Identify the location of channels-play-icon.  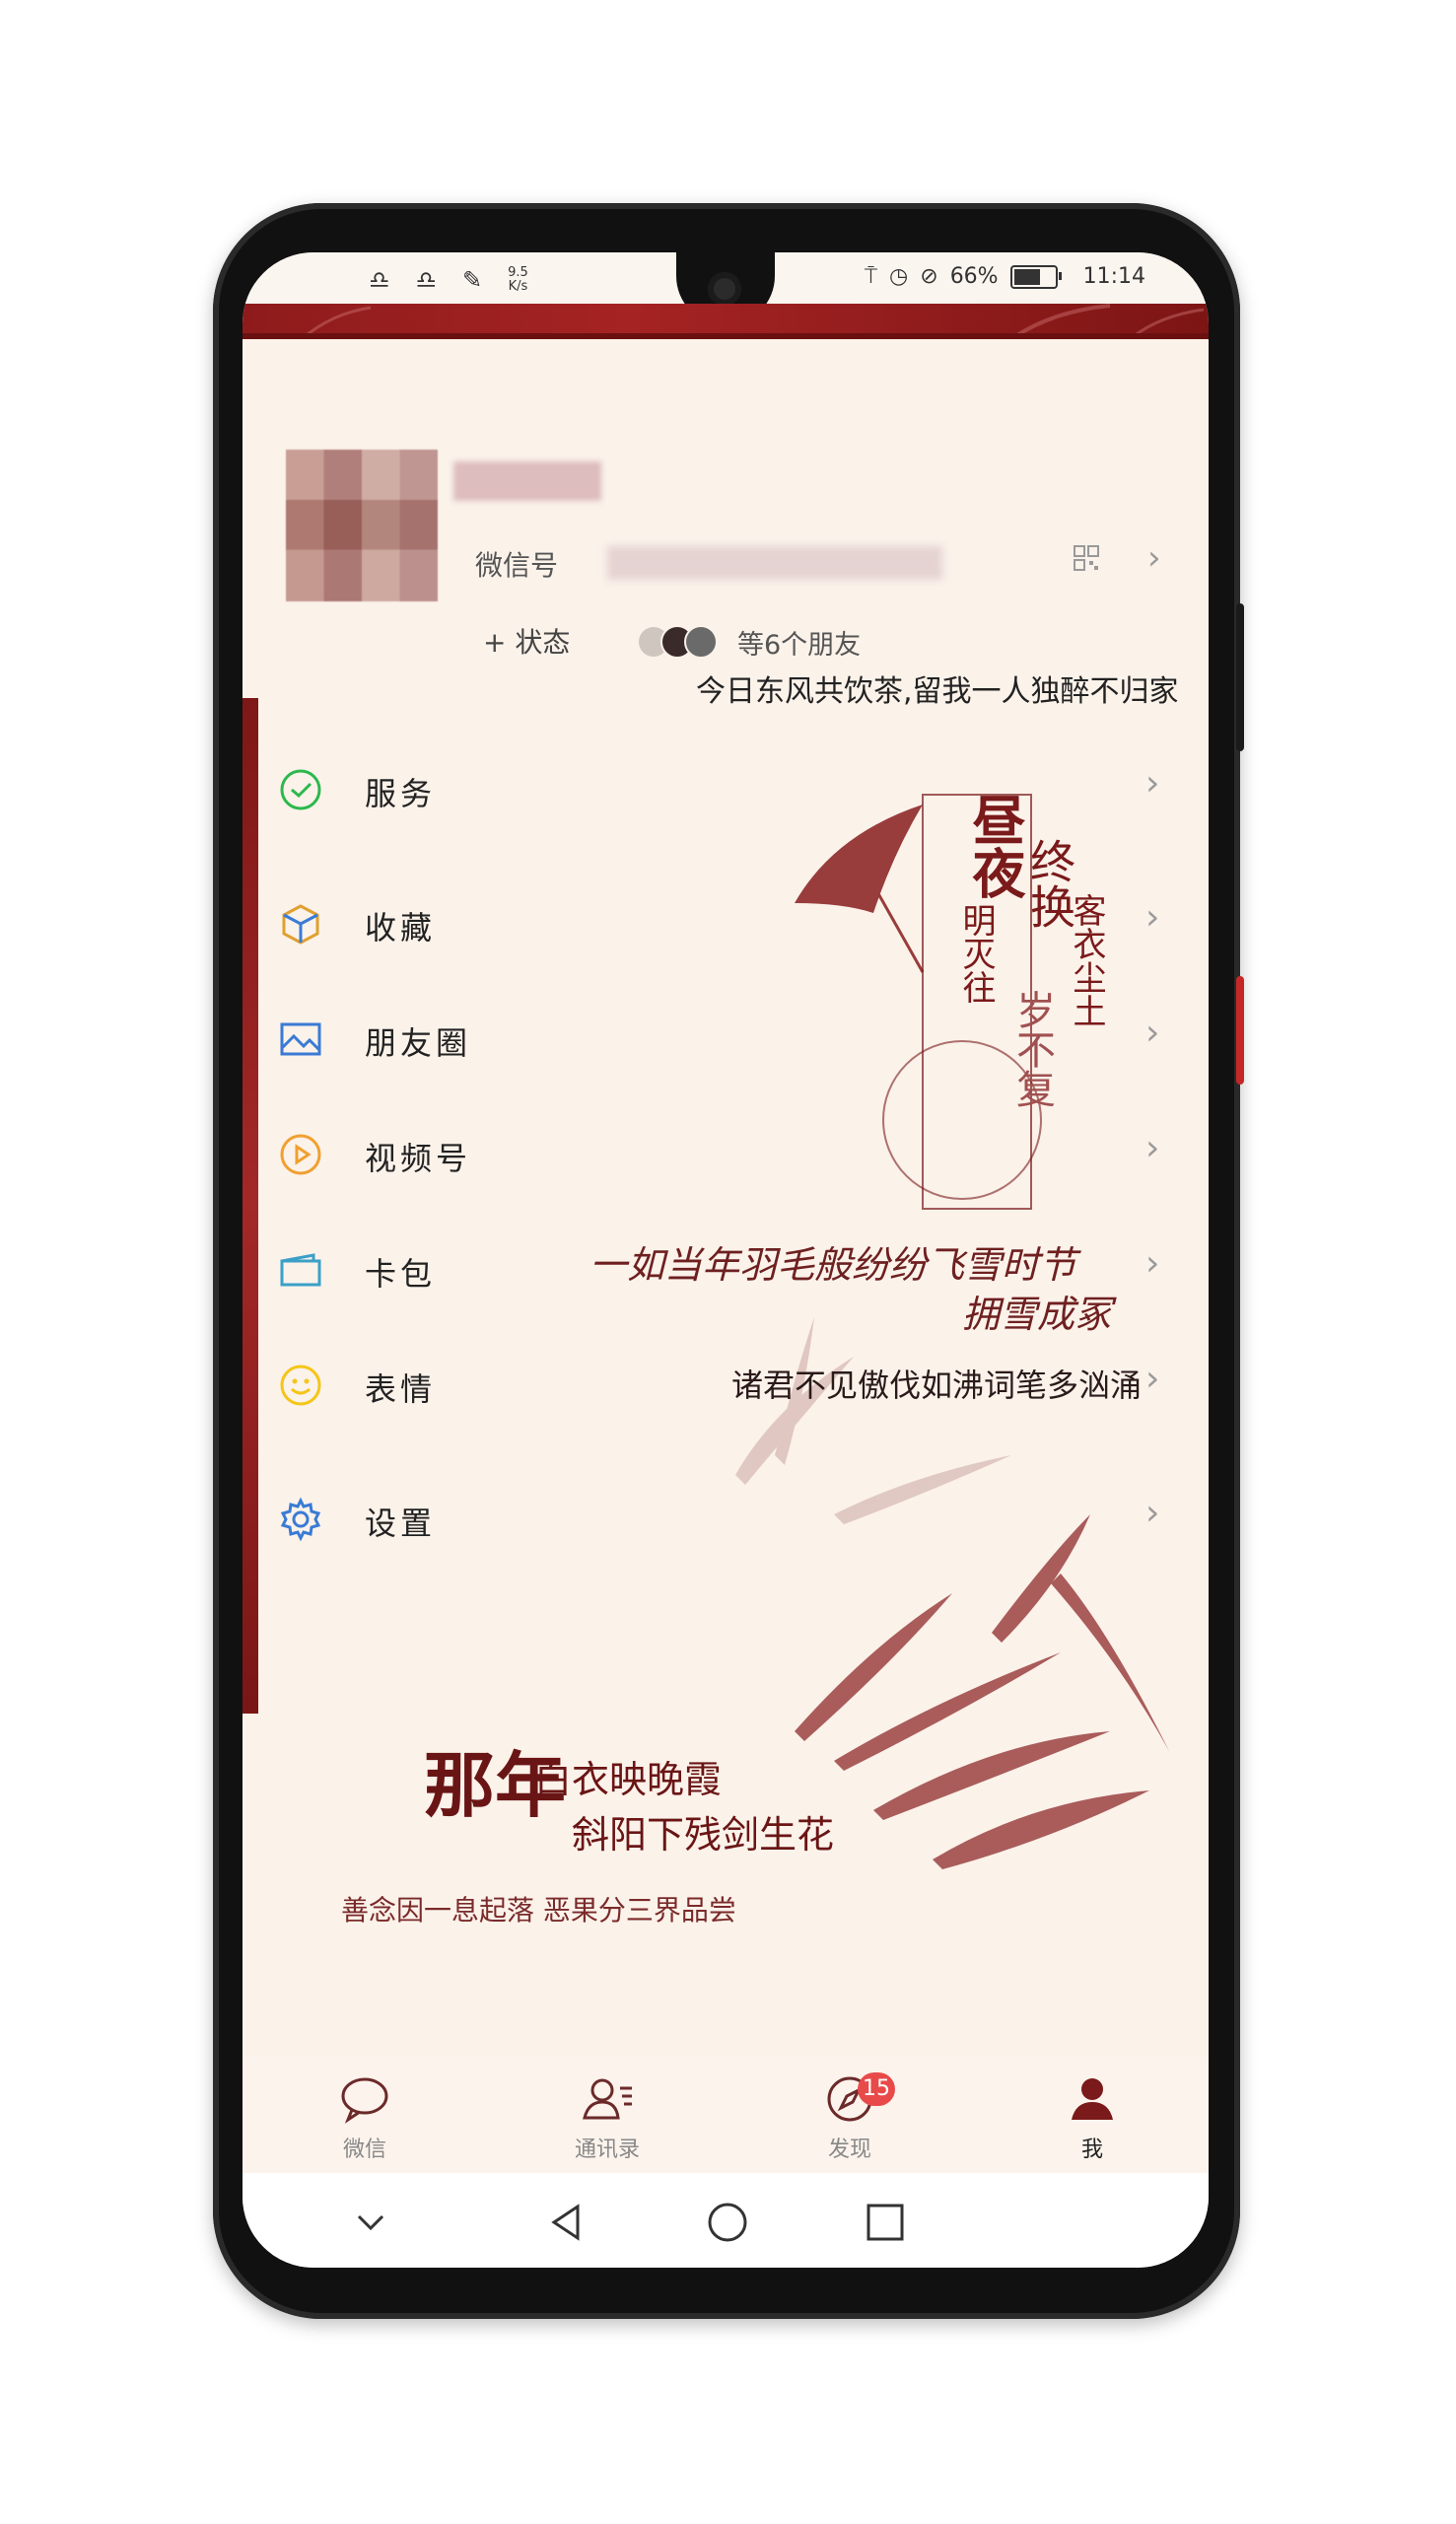
(300, 1155).